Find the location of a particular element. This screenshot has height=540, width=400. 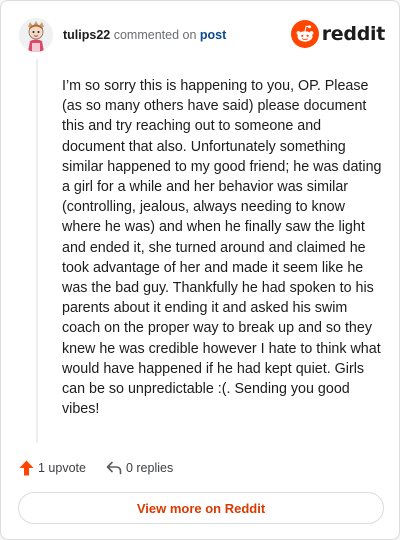

username-link: tulips22 is located at coordinates (86, 35).